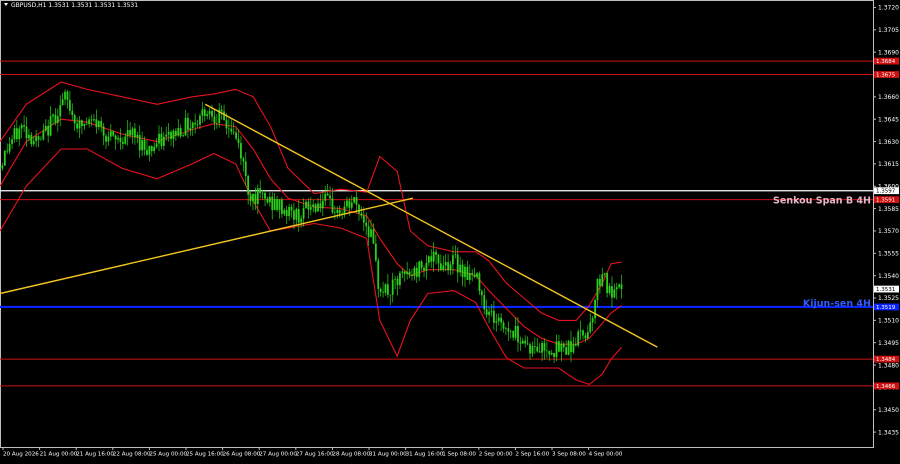  What do you see at coordinates (885, 290) in the screenshot?
I see `last-price-badge: 1.3531` at bounding box center [885, 290].